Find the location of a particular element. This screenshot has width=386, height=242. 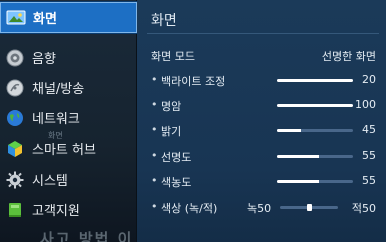

setting-label: 색상 (녹/적) is located at coordinates (189, 208).